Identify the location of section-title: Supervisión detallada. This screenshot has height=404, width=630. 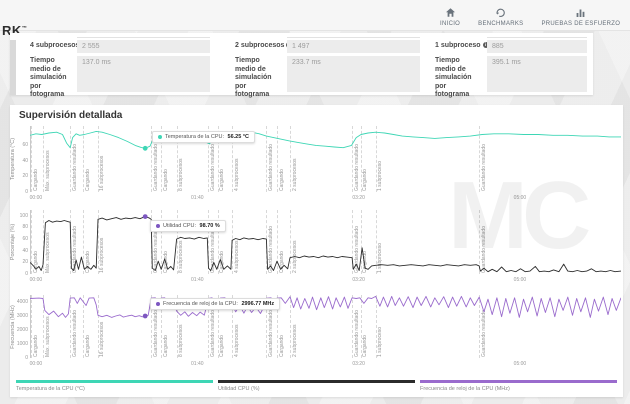
(71, 115).